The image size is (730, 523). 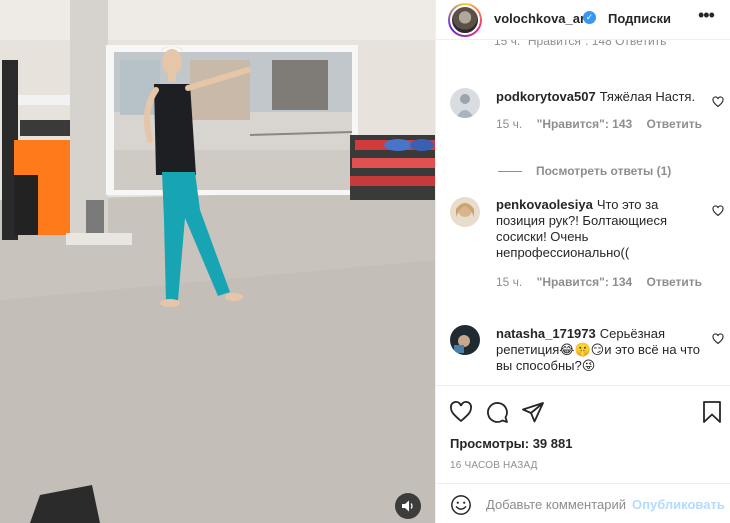 What do you see at coordinates (465, 20) in the screenshot?
I see `author-avatar` at bounding box center [465, 20].